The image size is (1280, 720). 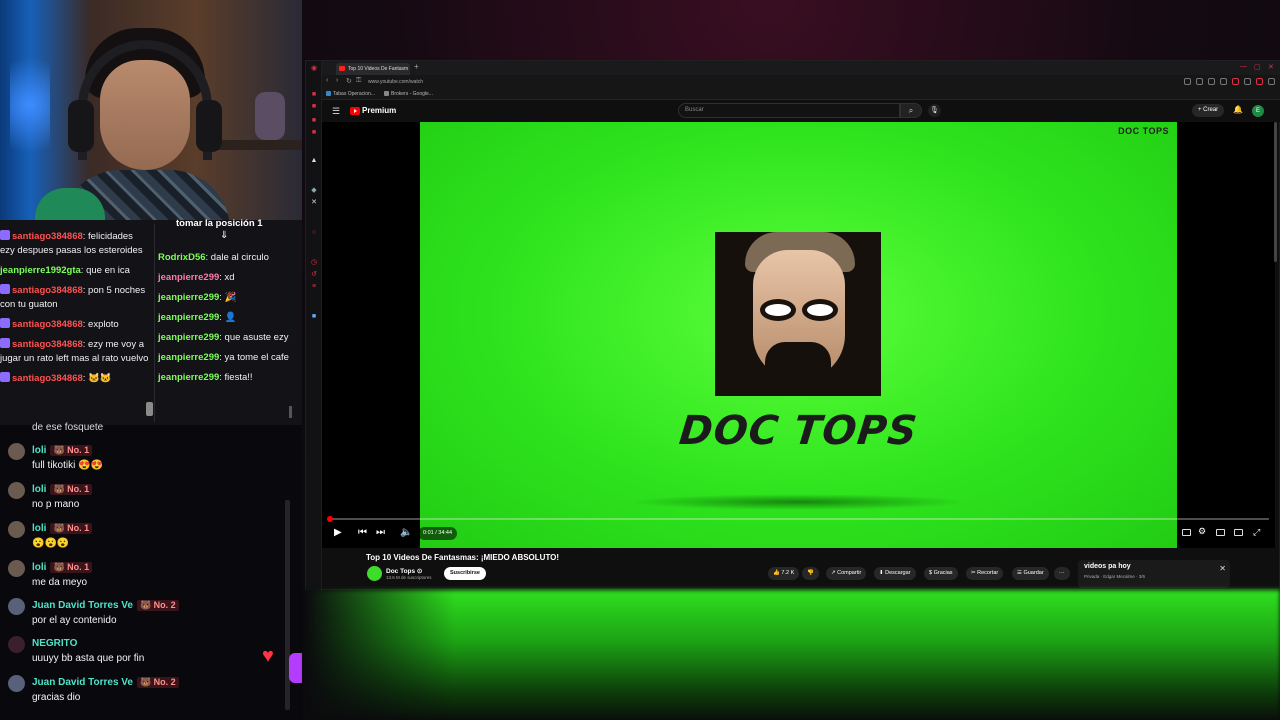 What do you see at coordinates (40, 270) in the screenshot?
I see `chat-username: jeanpierre1992gta` at bounding box center [40, 270].